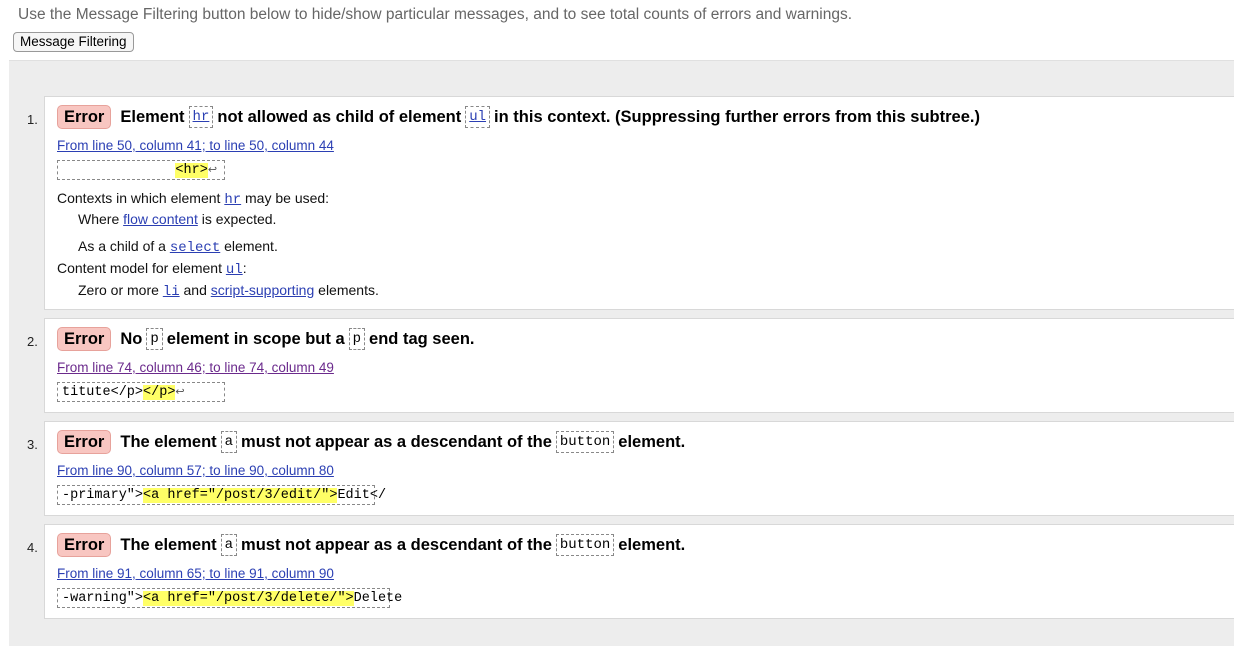 The image size is (1234, 646). Describe the element at coordinates (103, 392) in the screenshot. I see `extract-text: titute</p>` at that location.